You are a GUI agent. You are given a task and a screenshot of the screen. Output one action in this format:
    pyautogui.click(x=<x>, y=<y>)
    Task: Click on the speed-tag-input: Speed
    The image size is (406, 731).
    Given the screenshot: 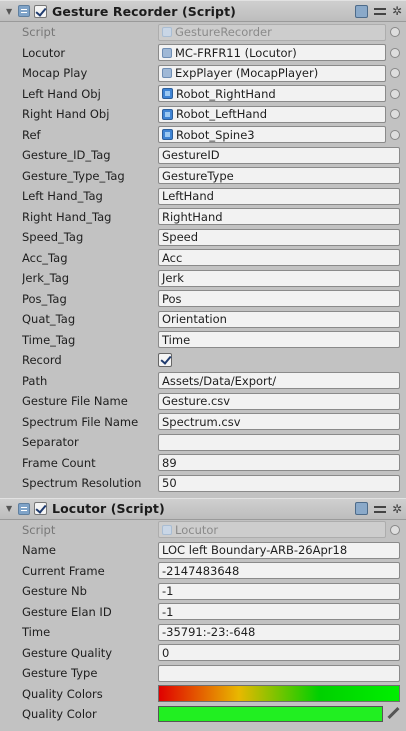 What is the action you would take?
    pyautogui.click(x=279, y=237)
    